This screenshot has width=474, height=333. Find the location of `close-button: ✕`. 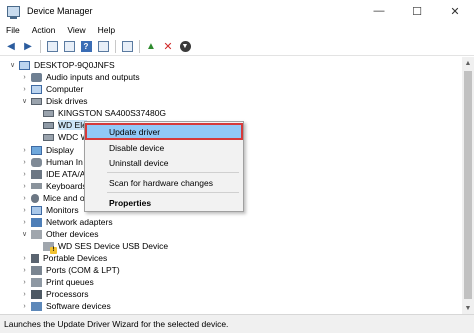

close-button: ✕ is located at coordinates (455, 11).